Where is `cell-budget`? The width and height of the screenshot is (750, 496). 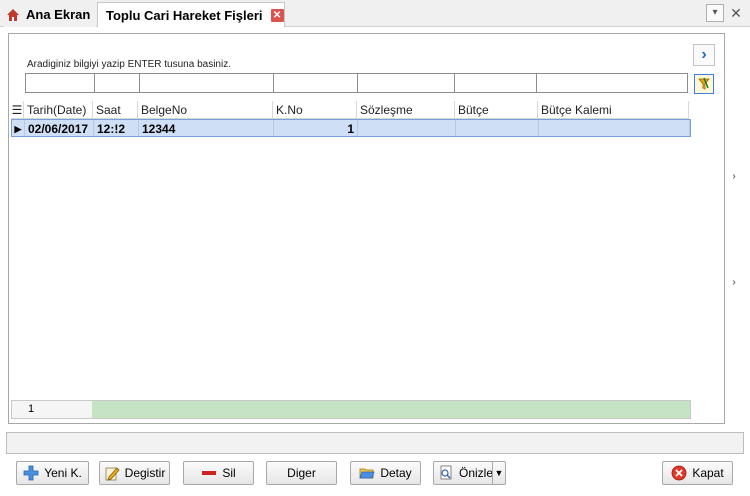 cell-budget is located at coordinates (497, 128).